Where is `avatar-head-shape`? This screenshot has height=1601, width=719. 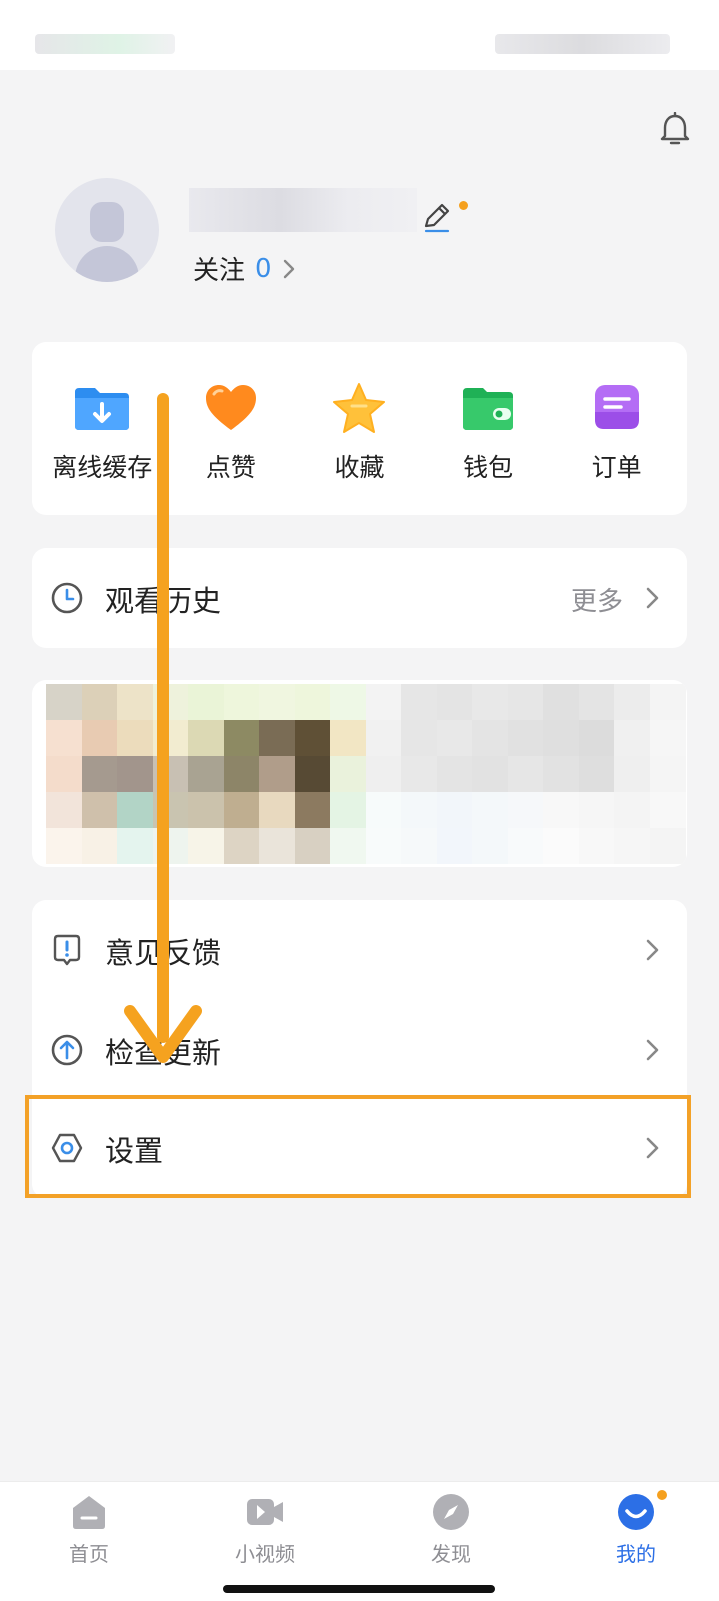 avatar-head-shape is located at coordinates (107, 222).